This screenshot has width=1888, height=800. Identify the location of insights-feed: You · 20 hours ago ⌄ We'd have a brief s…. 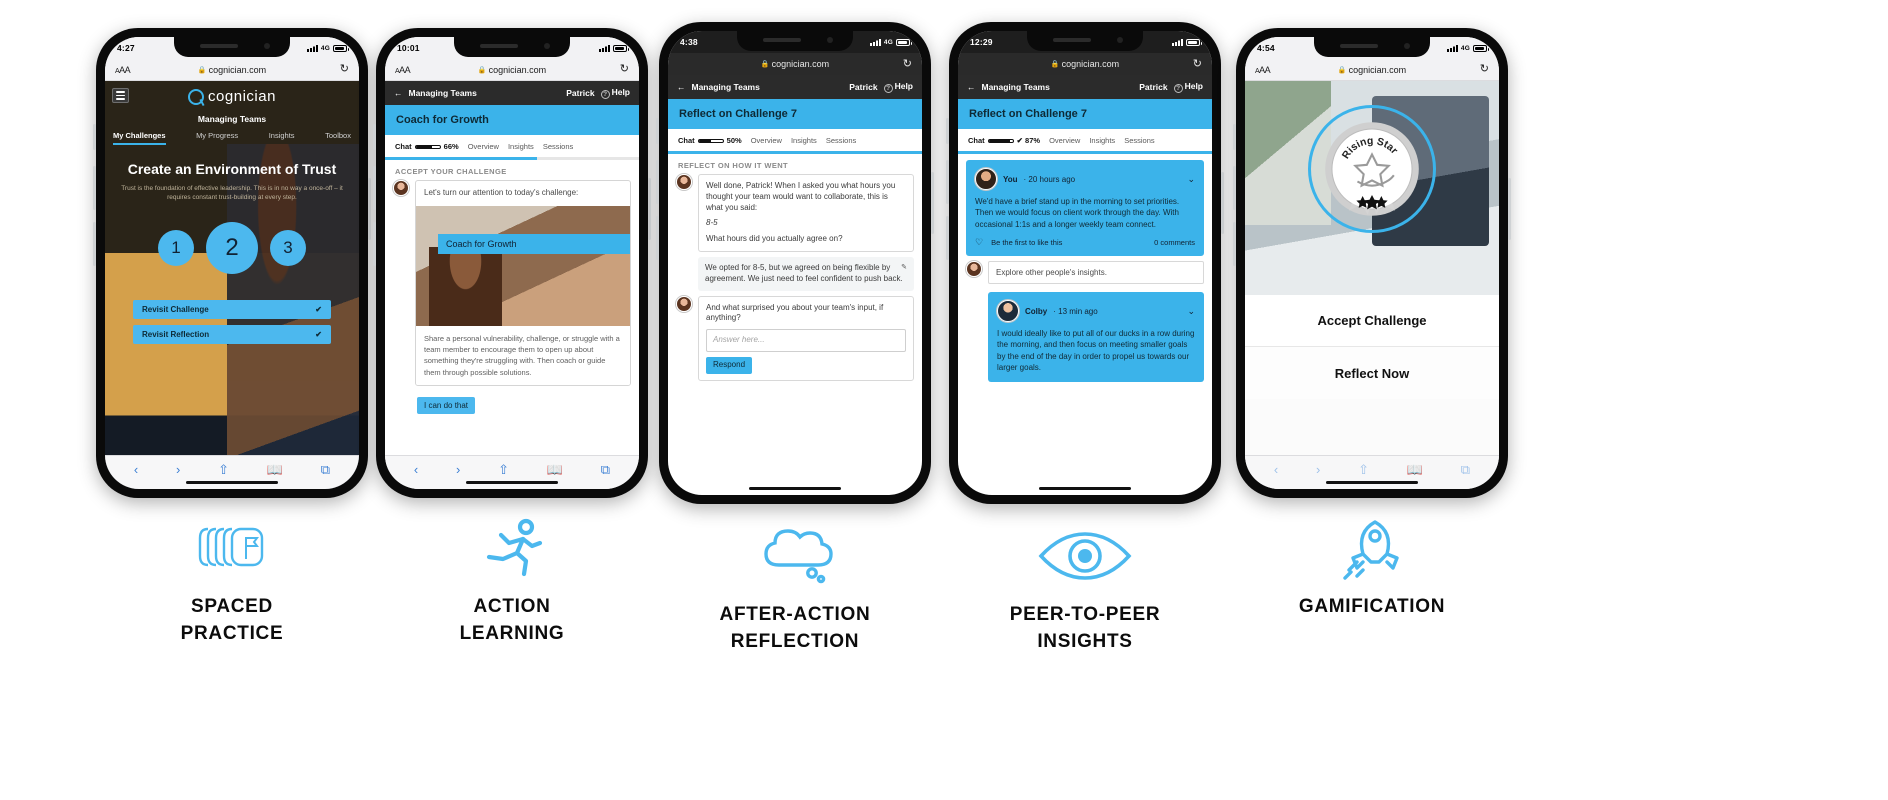
(1085, 272).